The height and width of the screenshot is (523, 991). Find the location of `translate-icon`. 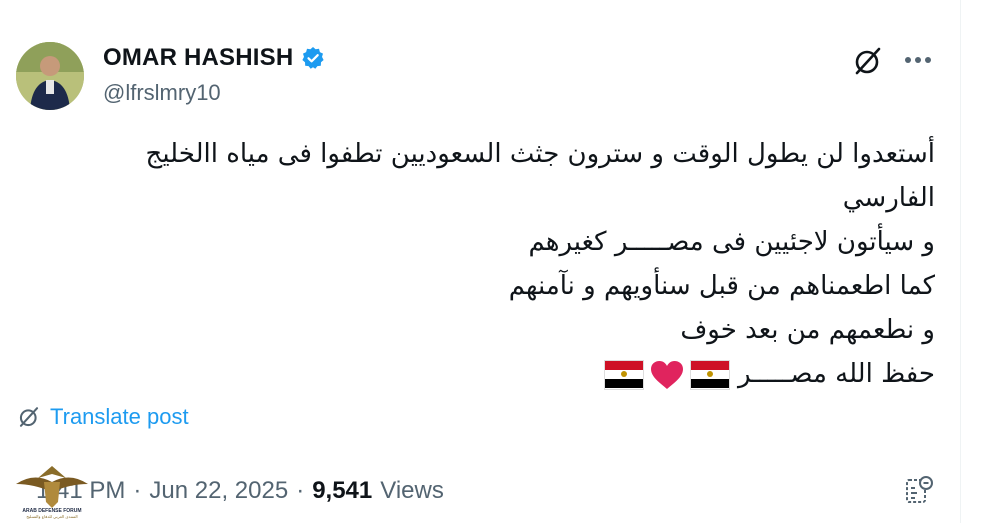

translate-icon is located at coordinates (29, 417).